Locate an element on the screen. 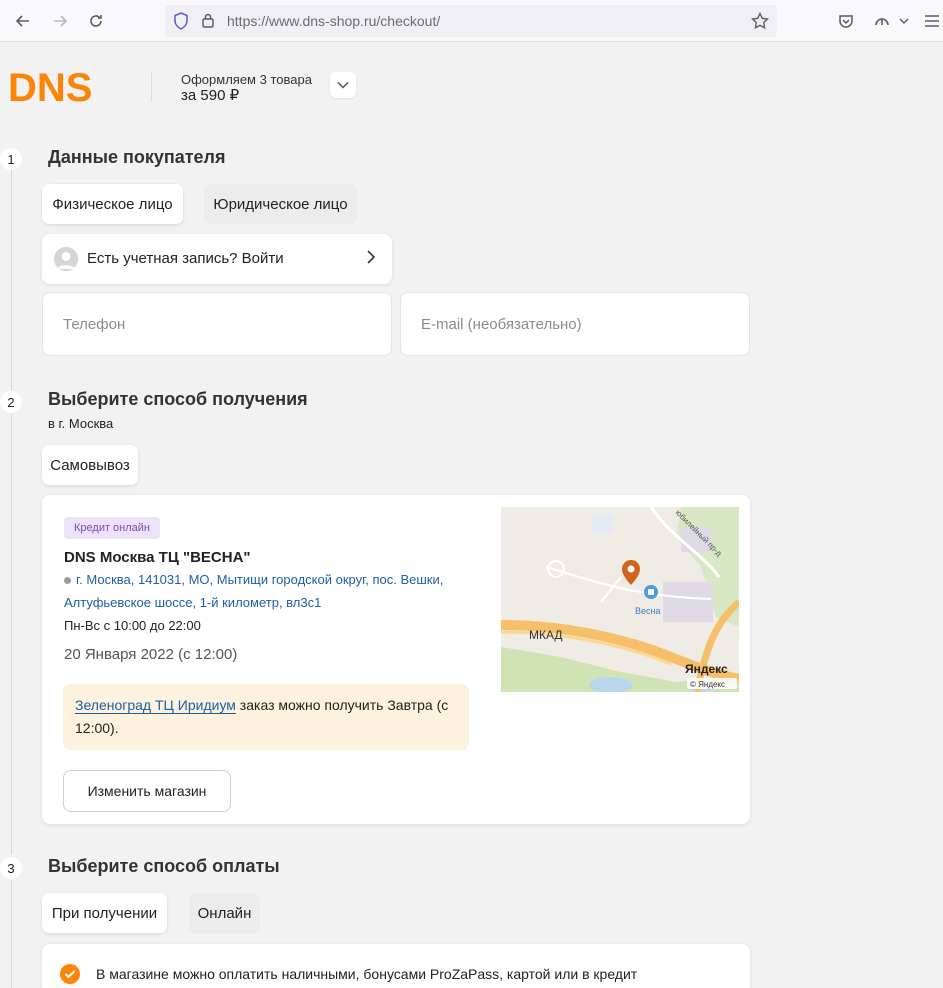 This screenshot has height=988, width=943. chevron-right-icon is located at coordinates (371, 259).